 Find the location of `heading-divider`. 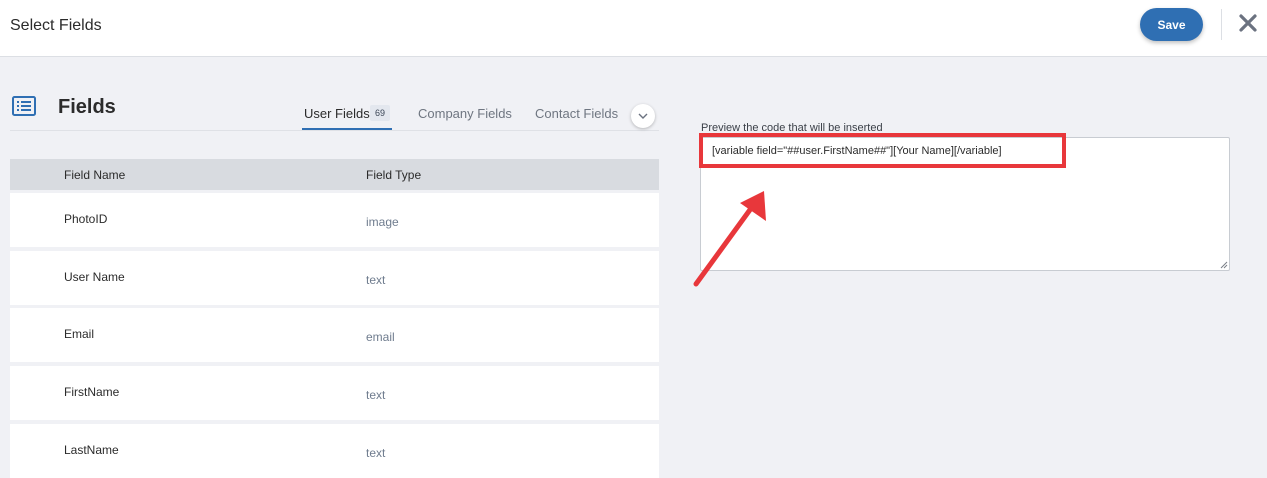

heading-divider is located at coordinates (334, 130).